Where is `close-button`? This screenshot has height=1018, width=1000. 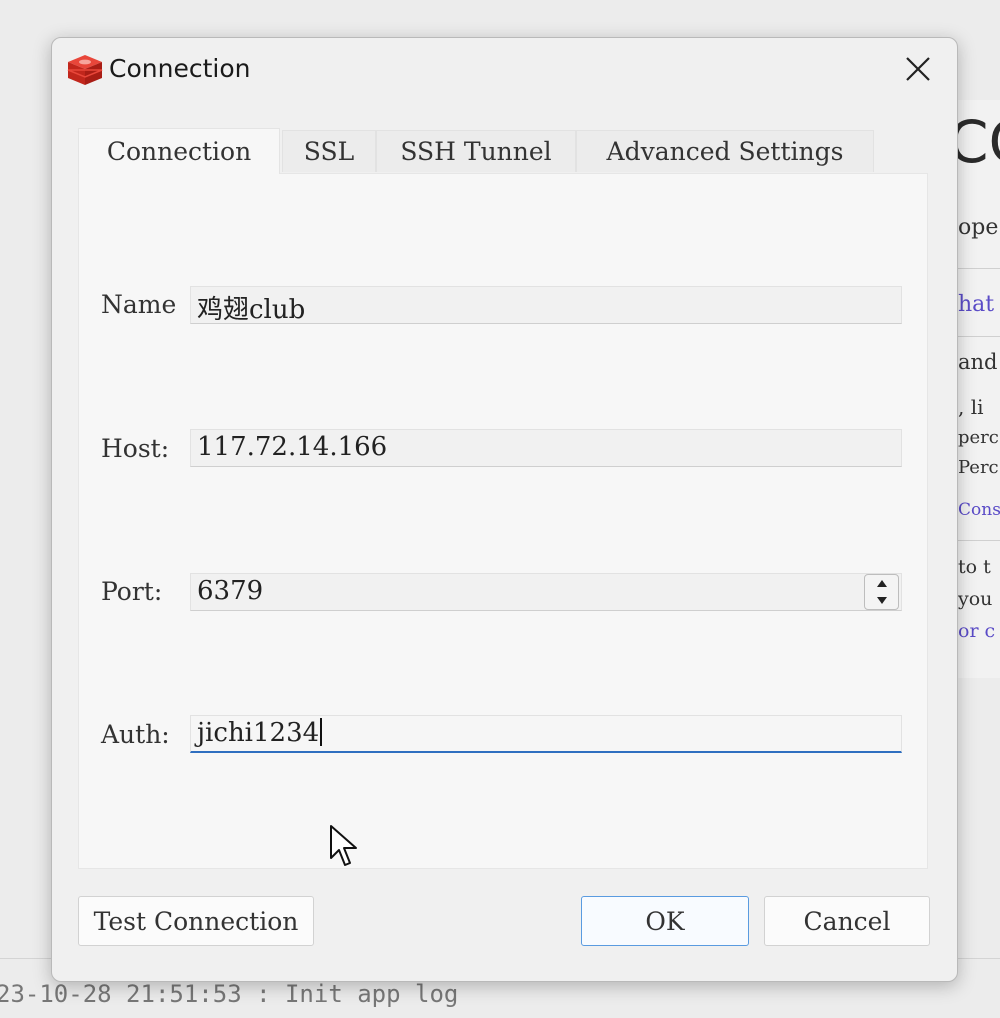 close-button is located at coordinates (918, 69).